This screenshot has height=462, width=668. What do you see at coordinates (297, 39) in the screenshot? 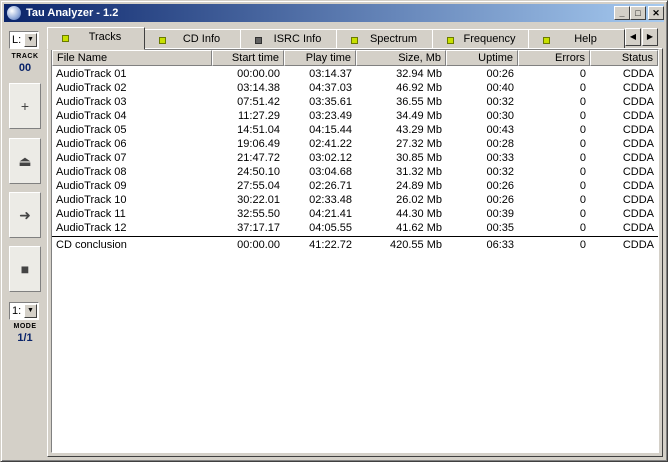
I see `tab-label: ISRC Info` at bounding box center [297, 39].